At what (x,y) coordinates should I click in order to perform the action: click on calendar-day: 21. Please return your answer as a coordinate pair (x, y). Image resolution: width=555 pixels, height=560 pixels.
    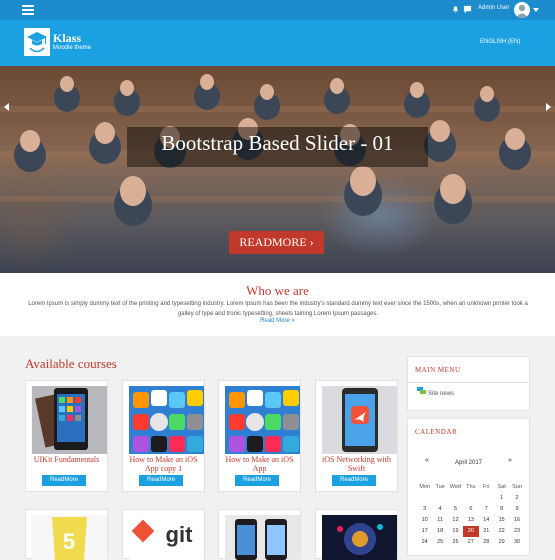
    Looking at the image, I should click on (486, 531).